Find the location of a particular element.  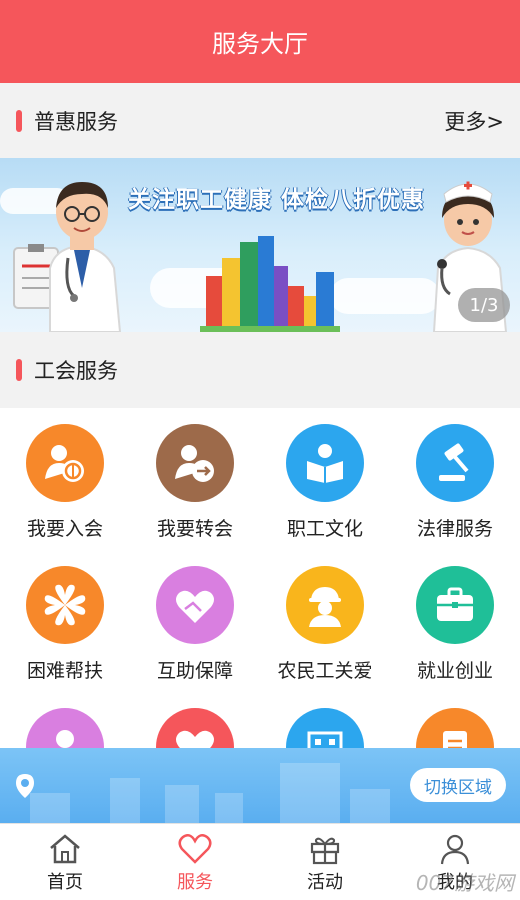

city-buildings-illustration is located at coordinates (270, 284).